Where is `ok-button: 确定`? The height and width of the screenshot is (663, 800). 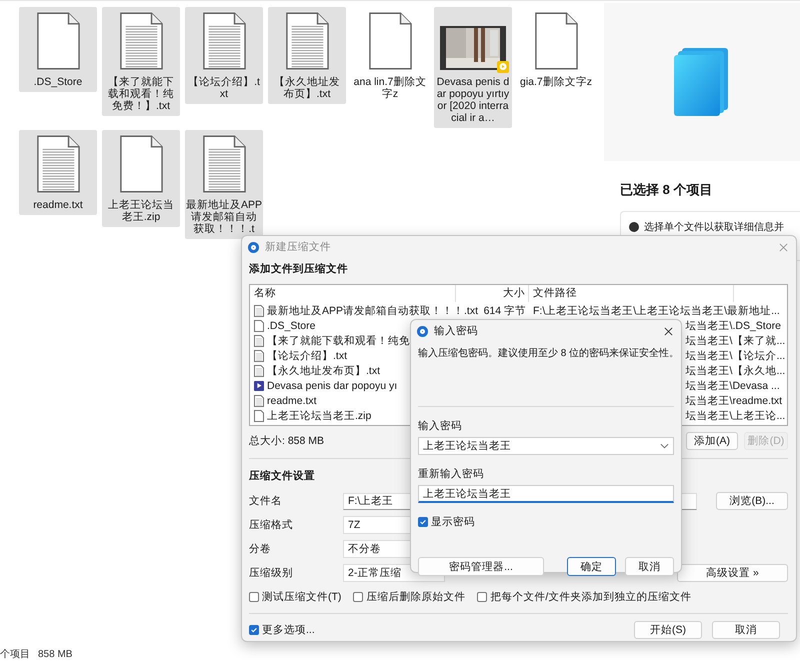 ok-button: 确定 is located at coordinates (591, 566).